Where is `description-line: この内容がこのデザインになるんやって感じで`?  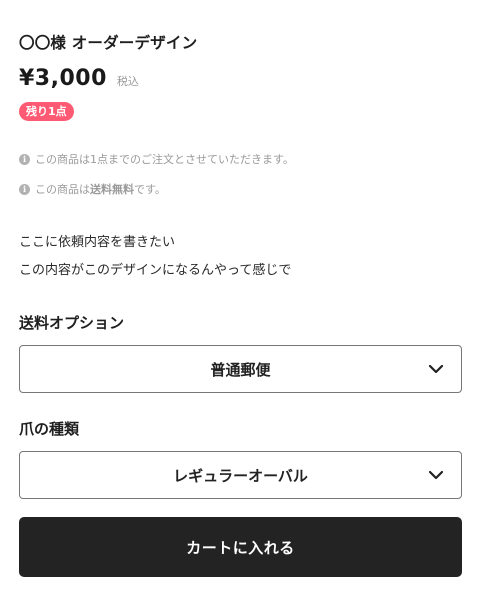
description-line: この内容がこのデザインになるんやって感じで is located at coordinates (155, 270).